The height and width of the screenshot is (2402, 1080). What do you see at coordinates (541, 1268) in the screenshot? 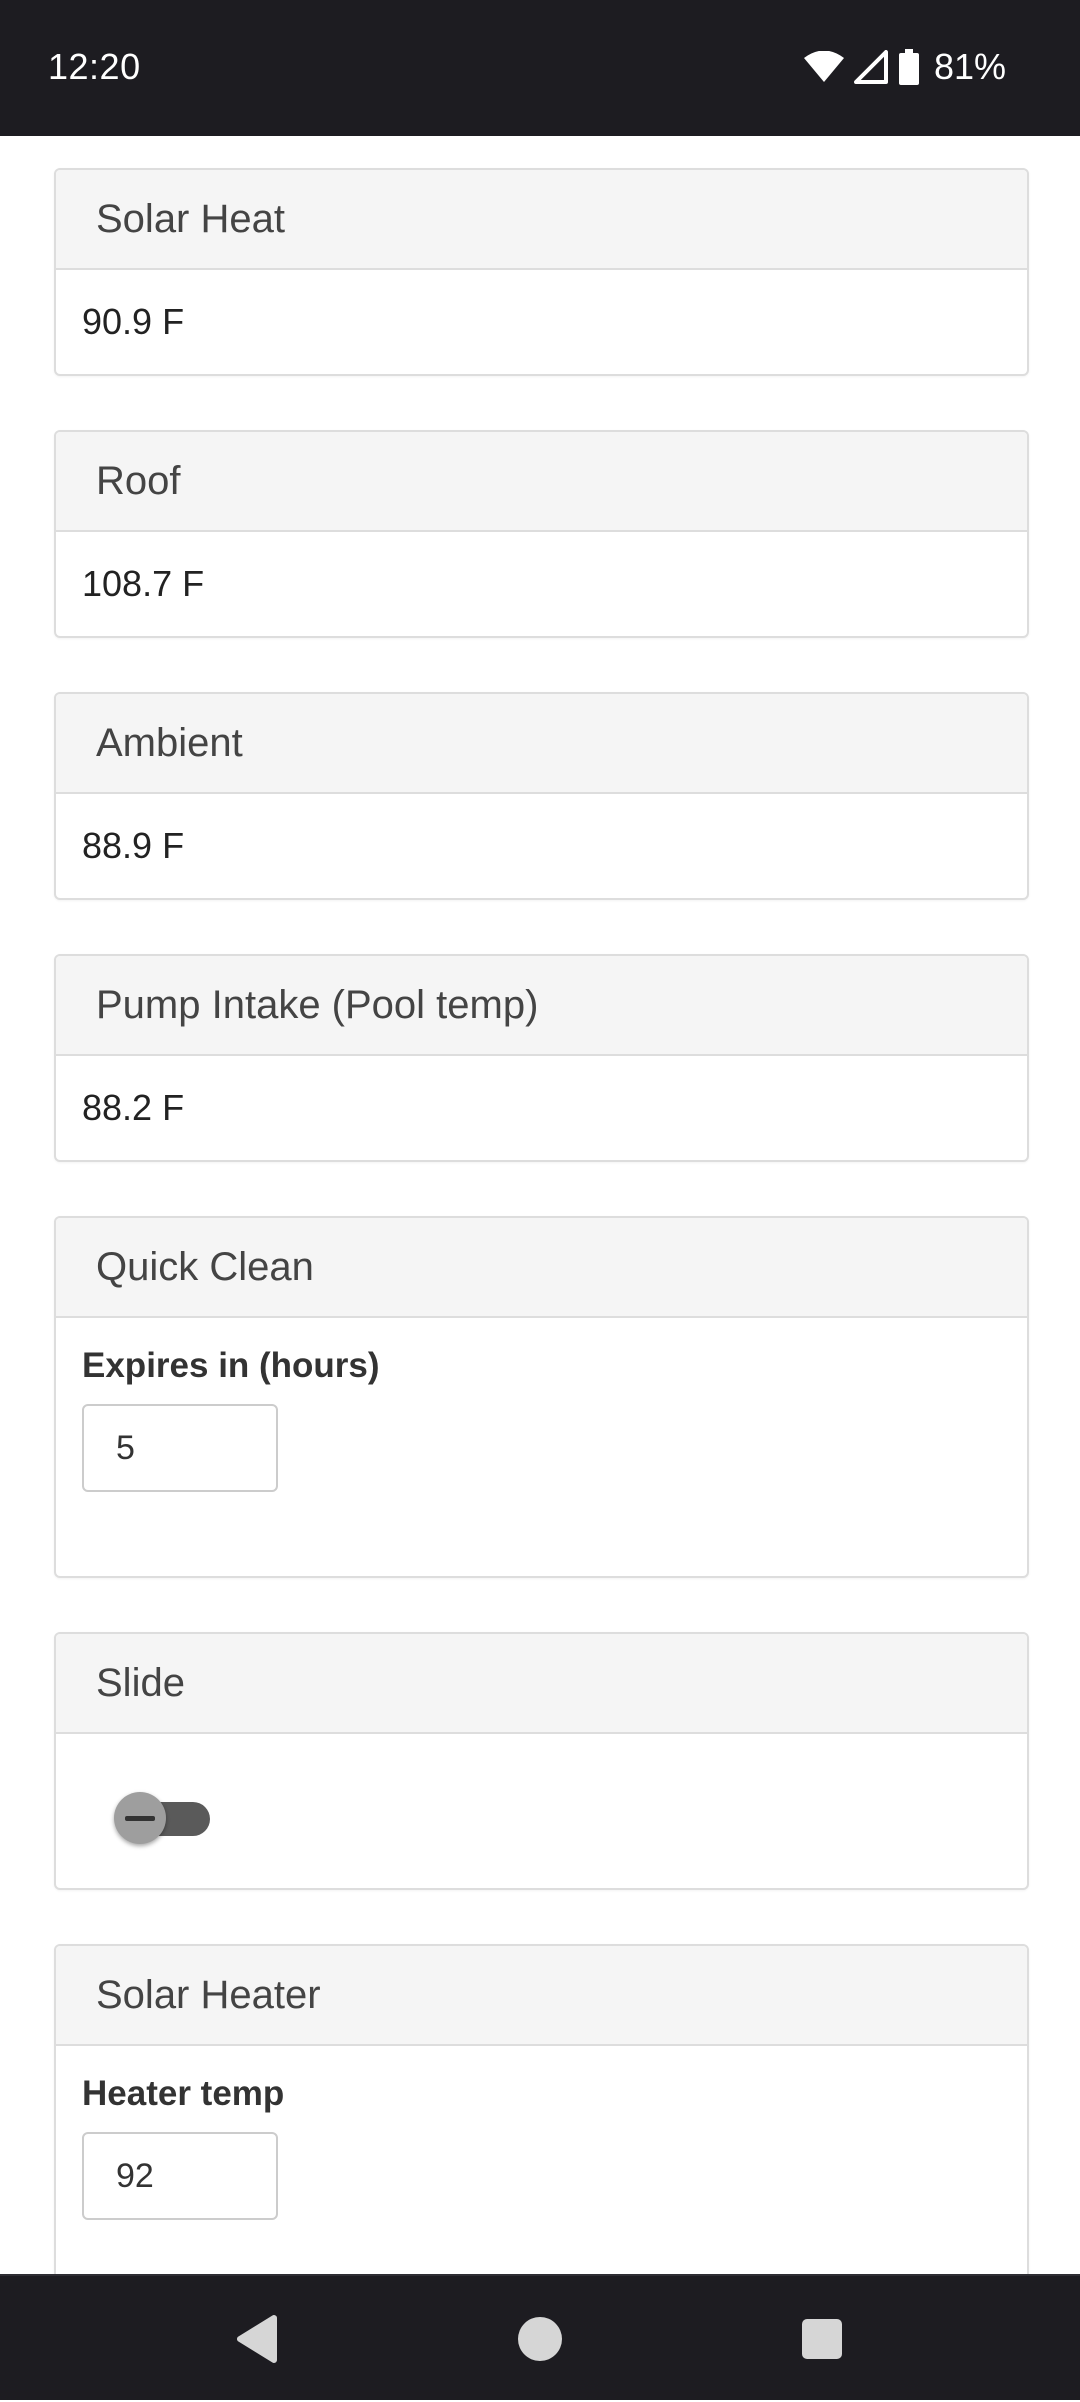
I see `panel-title: Quick Clean` at bounding box center [541, 1268].